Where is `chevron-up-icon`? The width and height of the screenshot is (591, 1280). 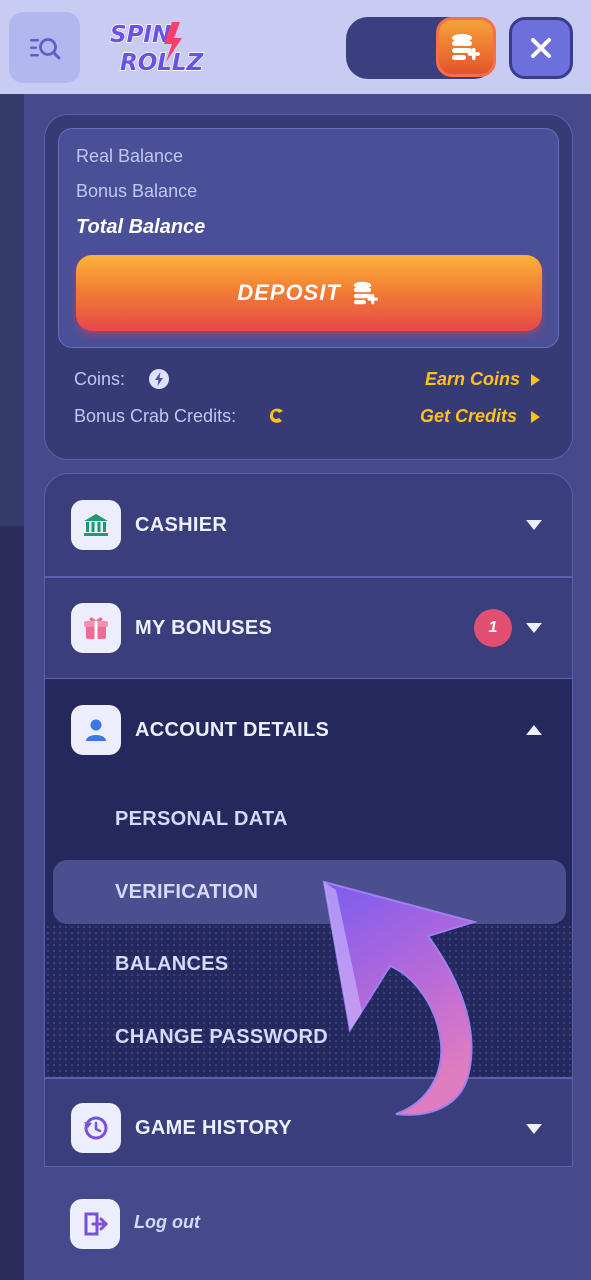
chevron-up-icon is located at coordinates (534, 730).